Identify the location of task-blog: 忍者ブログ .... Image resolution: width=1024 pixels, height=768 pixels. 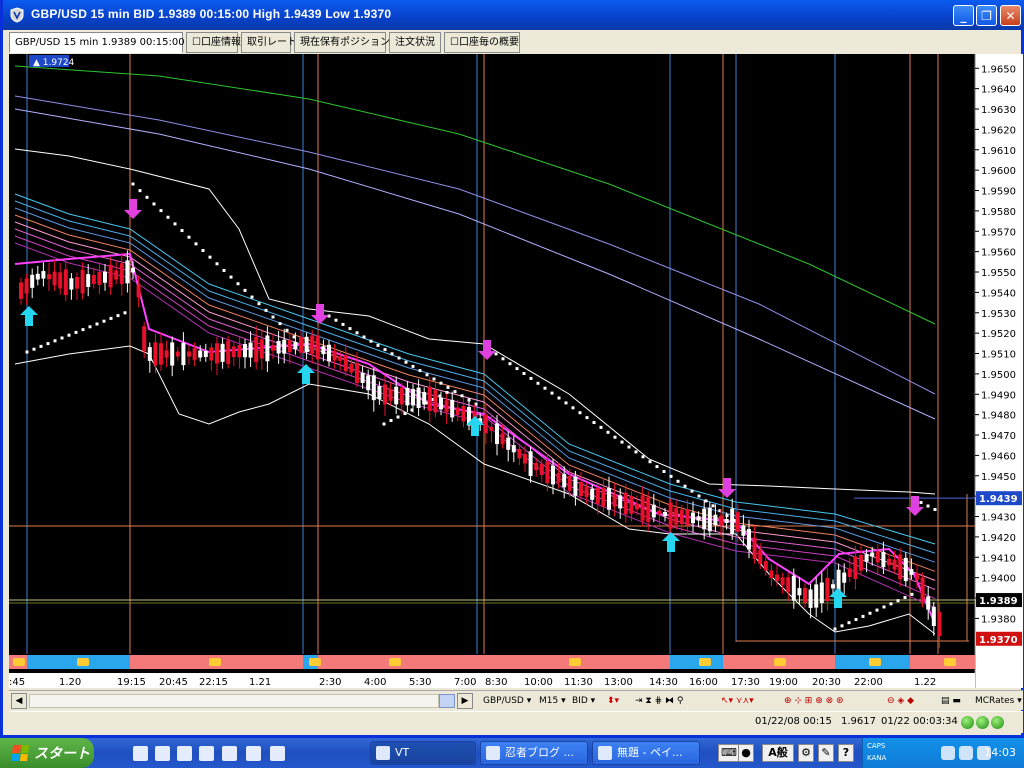
(534, 753).